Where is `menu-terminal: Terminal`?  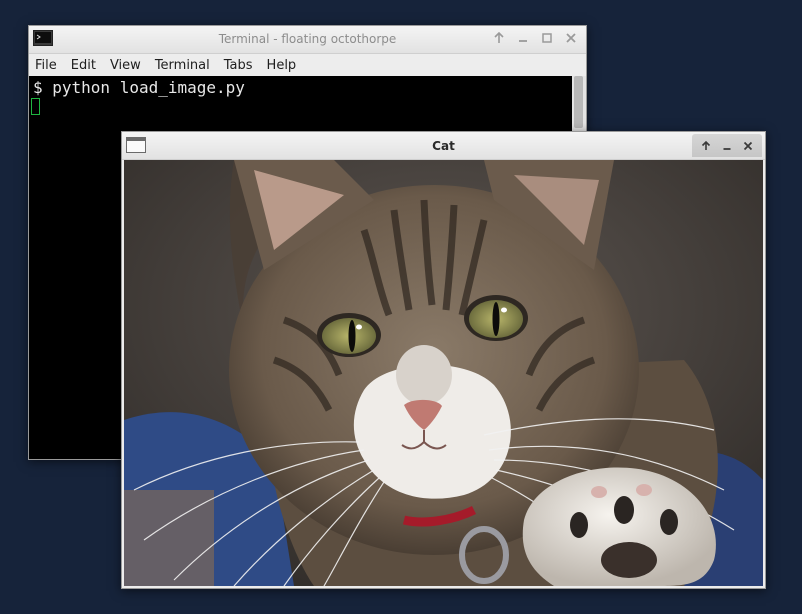
menu-terminal: Terminal is located at coordinates (182, 65).